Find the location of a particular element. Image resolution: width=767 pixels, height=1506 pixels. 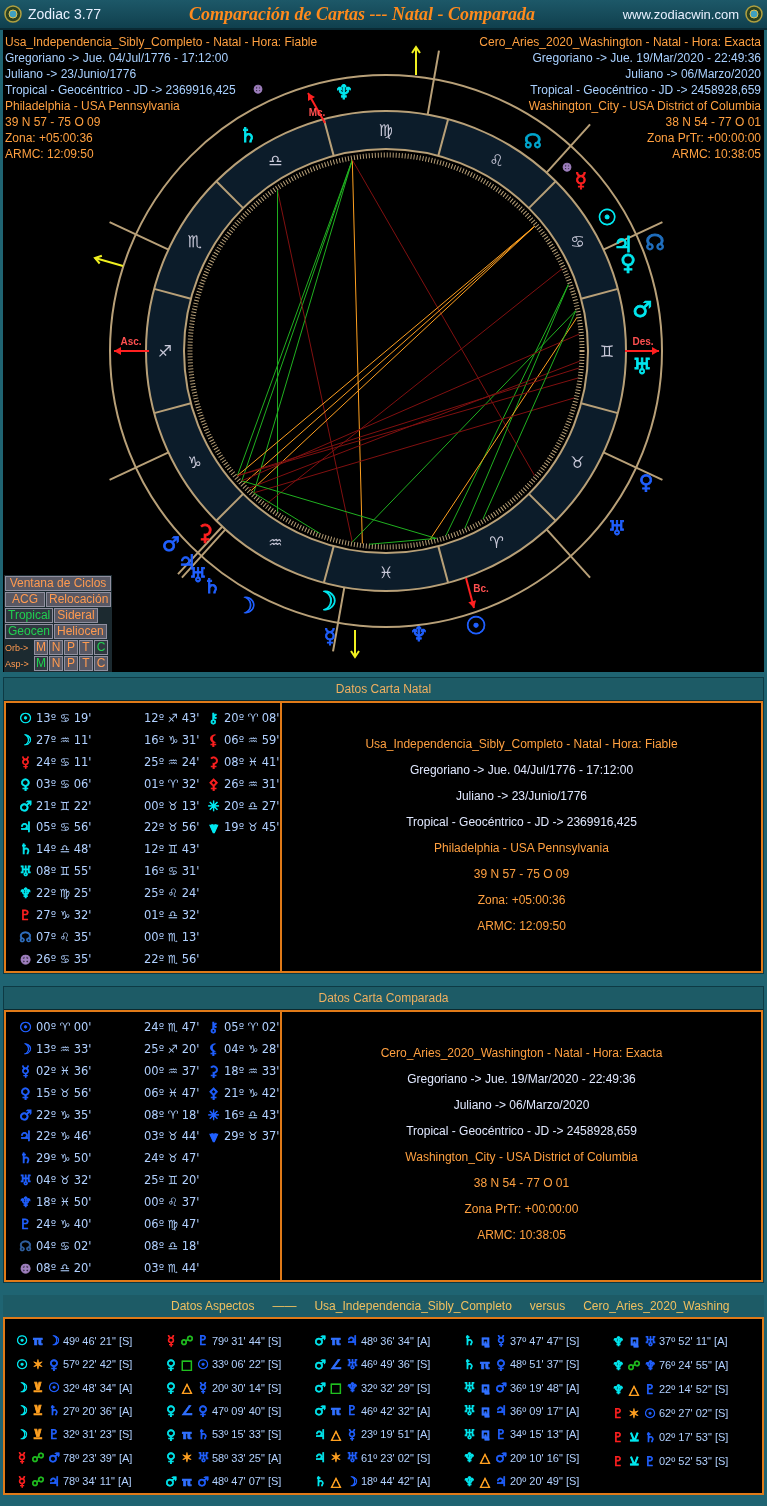

chart-info-line: Philadelphia - USA Pennsylvania is located at coordinates (521, 849).